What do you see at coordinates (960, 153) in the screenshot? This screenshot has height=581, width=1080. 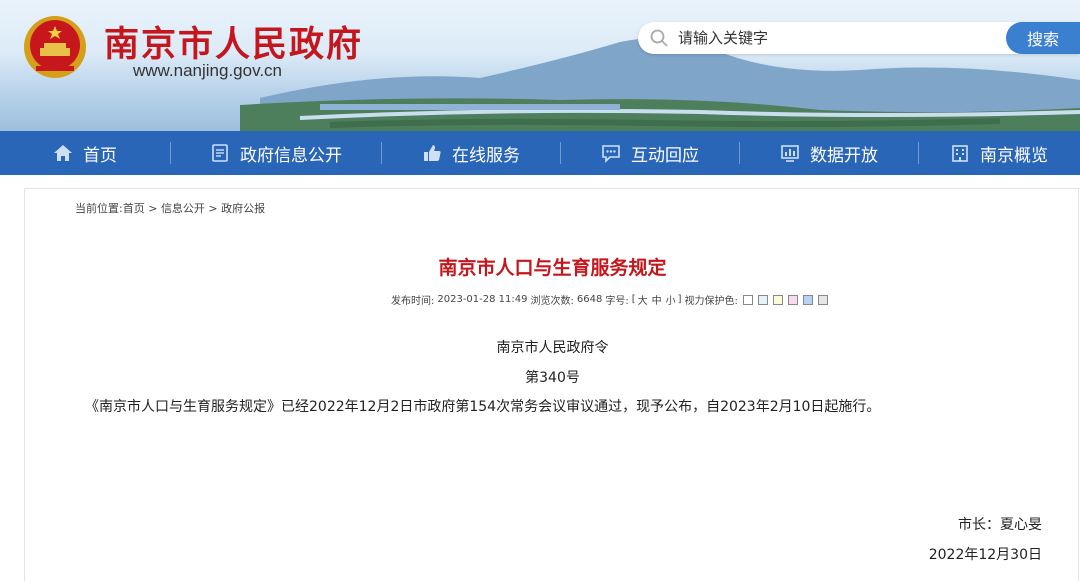 I see `building-icon` at bounding box center [960, 153].